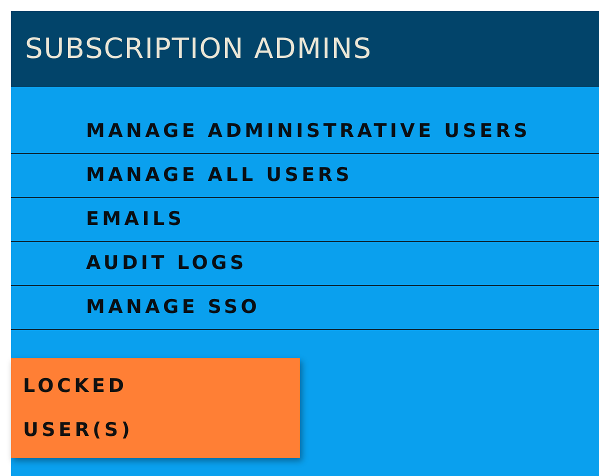  I want to click on locked-users-button: LOCKED USER(S), so click(155, 408).